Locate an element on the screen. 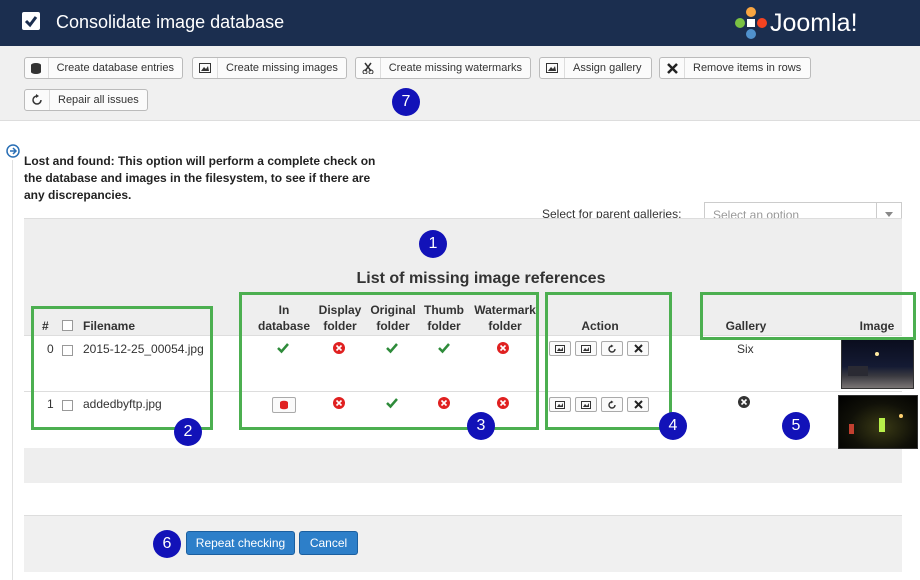 This screenshot has height=580, width=920. annotation-badge: 2 is located at coordinates (188, 432).